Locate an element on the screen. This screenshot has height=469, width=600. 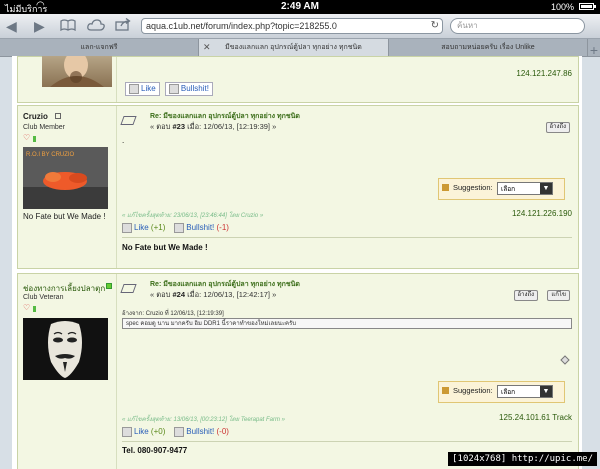
heart-icon: ♡ is located at coordinates (27, 307).